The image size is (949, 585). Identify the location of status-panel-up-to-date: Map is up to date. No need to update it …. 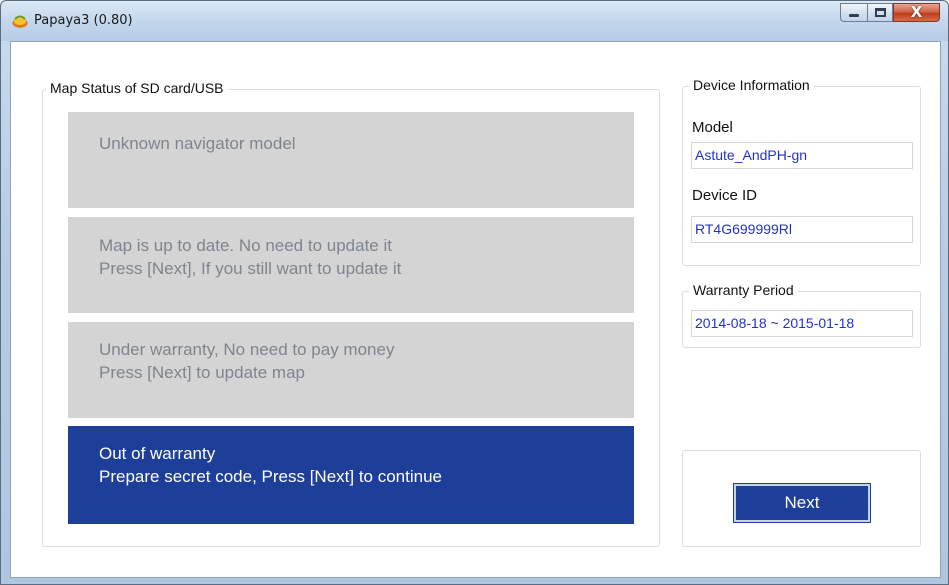
(351, 265).